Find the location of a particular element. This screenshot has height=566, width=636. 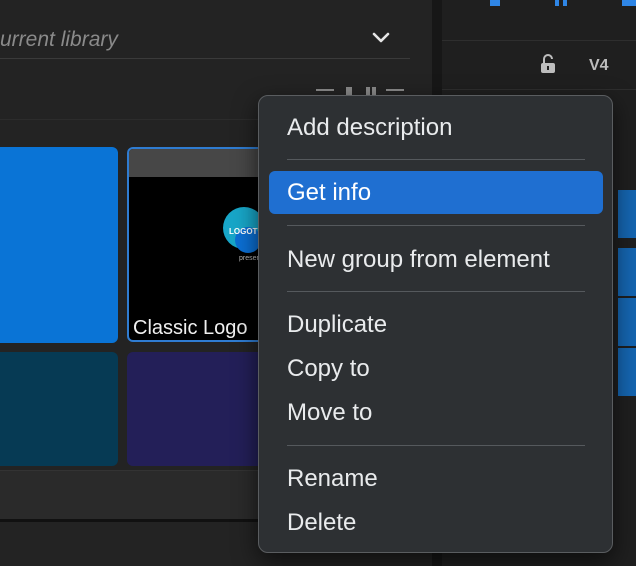

menu-item-copy-to: Copy to is located at coordinates (436, 368).